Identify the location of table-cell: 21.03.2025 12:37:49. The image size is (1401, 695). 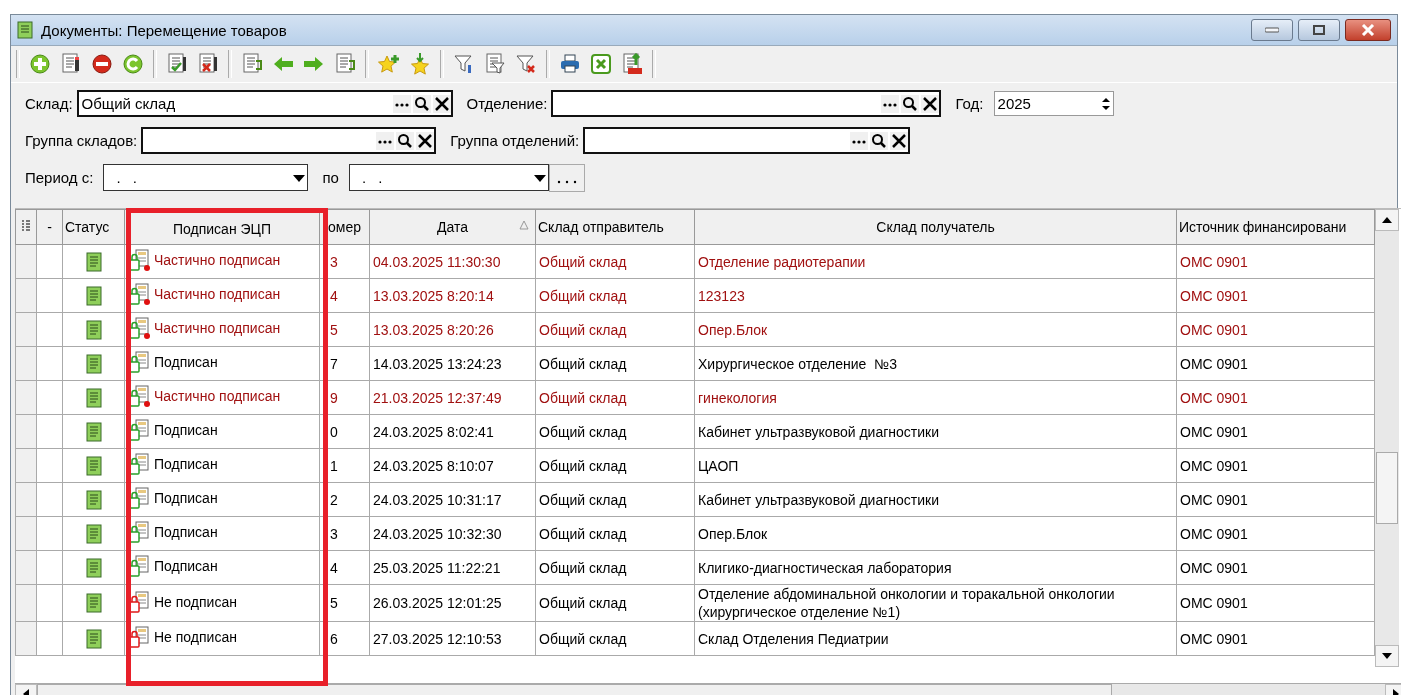
(452, 397).